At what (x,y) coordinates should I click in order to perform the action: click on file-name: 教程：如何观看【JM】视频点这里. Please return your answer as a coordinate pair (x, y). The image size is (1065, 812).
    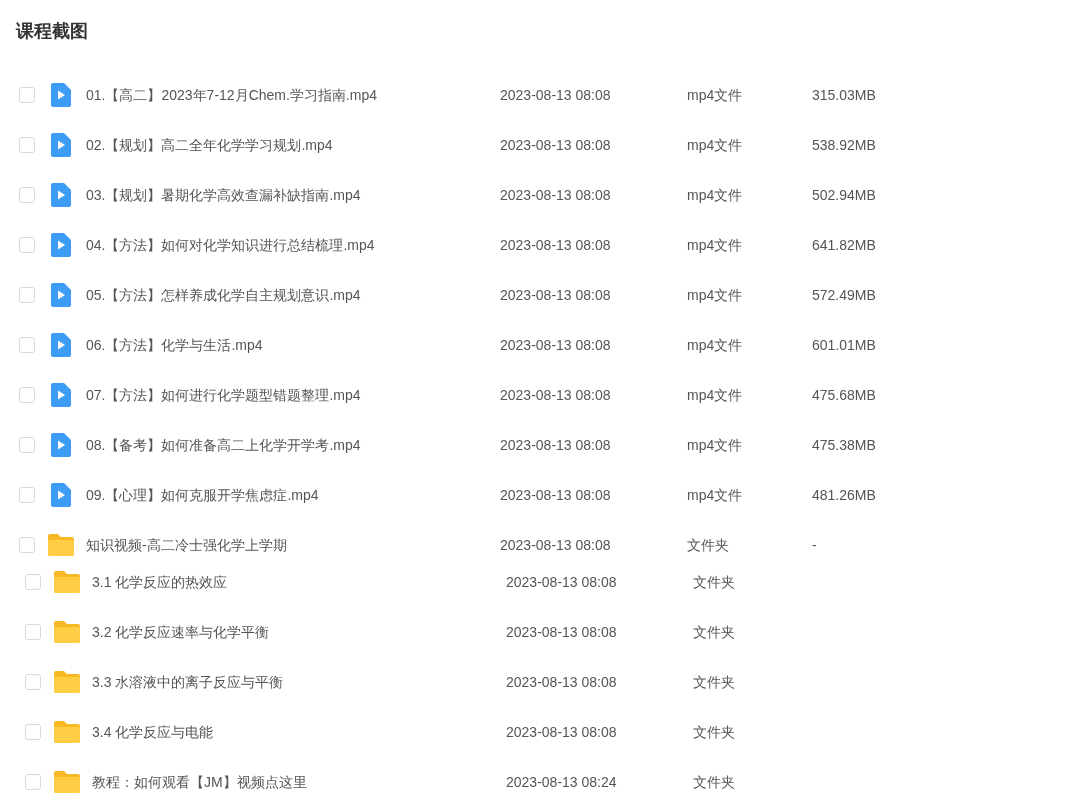
    Looking at the image, I should click on (199, 781).